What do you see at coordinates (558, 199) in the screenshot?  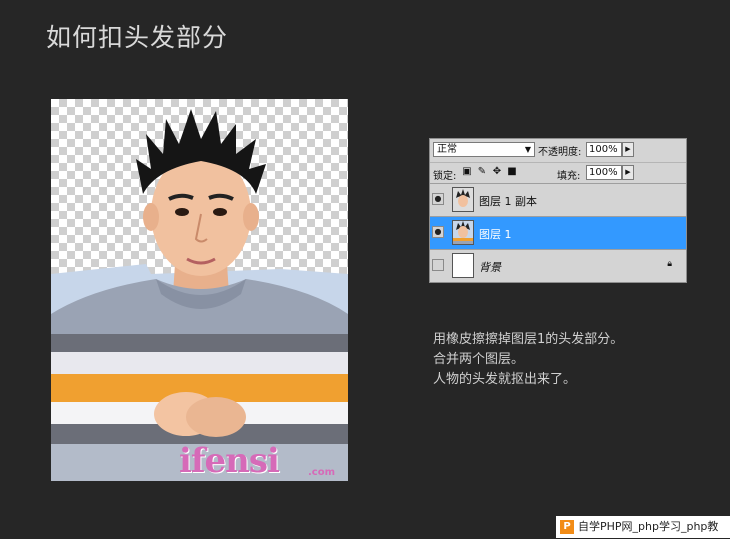 I see `layer-row-copy: ● 图层 1 副本` at bounding box center [558, 199].